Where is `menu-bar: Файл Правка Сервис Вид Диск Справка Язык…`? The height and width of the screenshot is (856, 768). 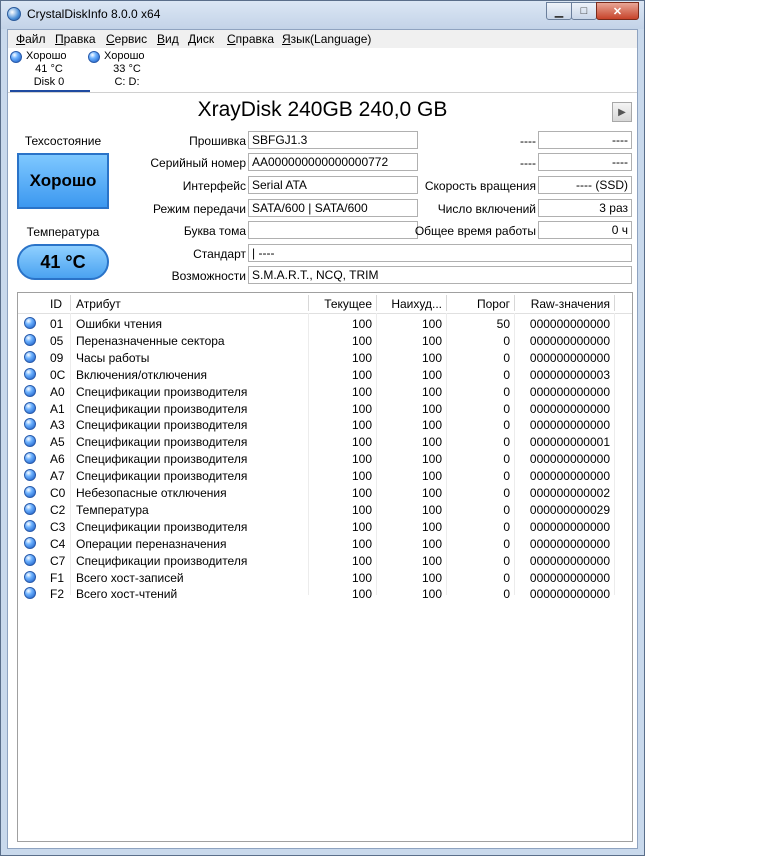
menu-bar: Файл Правка Сервис Вид Диск Справка Язык… is located at coordinates (322, 39).